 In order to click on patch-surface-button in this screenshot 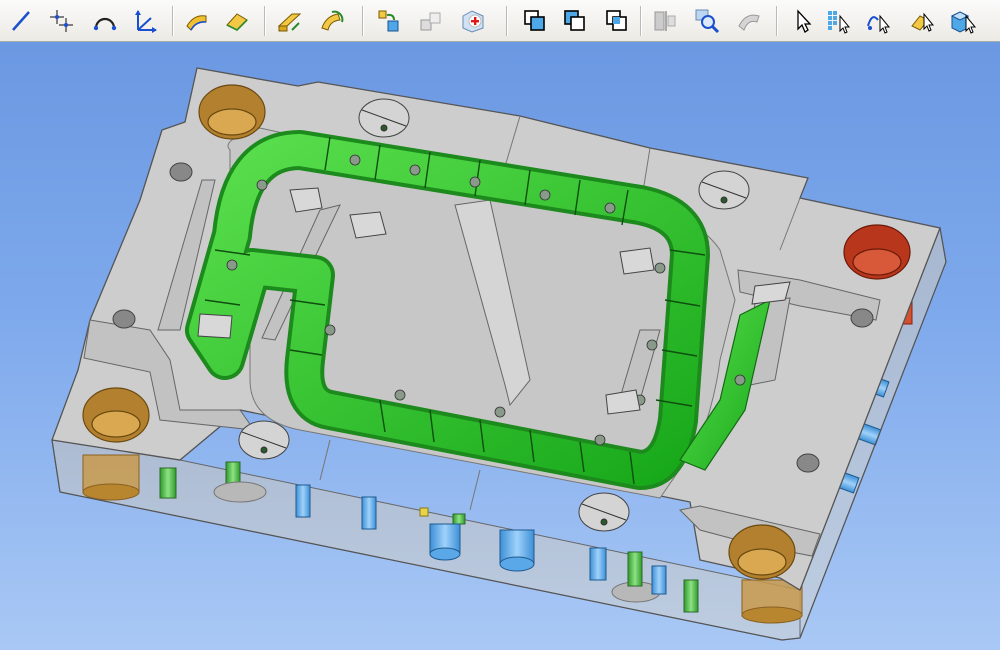, I will do `click(236, 20)`.